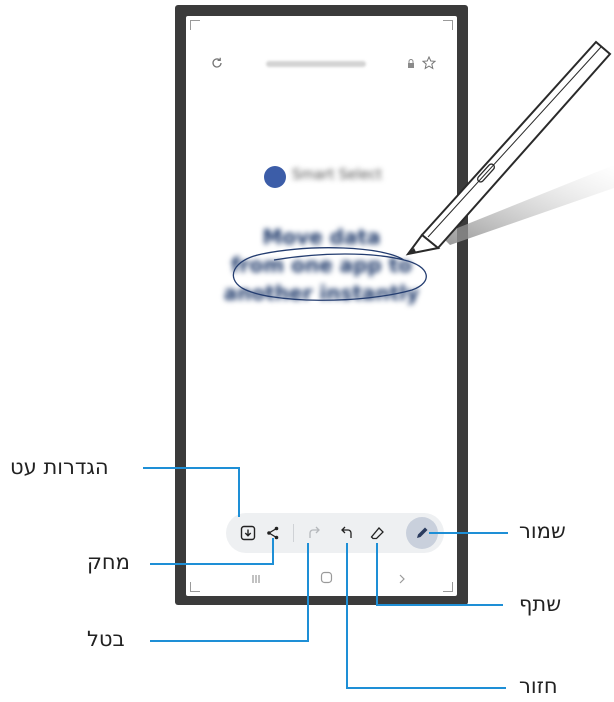  I want to click on label-save: שמור, so click(542, 531).